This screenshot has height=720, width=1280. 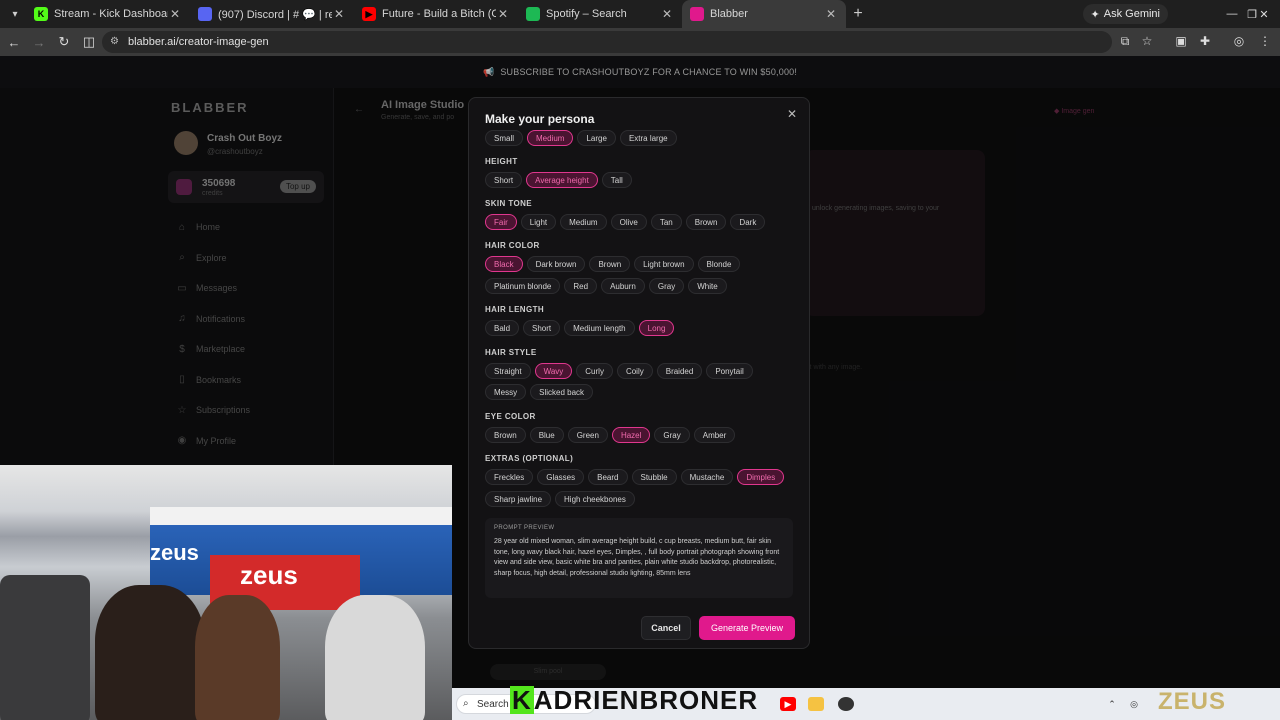 What do you see at coordinates (504, 138) in the screenshot?
I see `option-chip-small: Small` at bounding box center [504, 138].